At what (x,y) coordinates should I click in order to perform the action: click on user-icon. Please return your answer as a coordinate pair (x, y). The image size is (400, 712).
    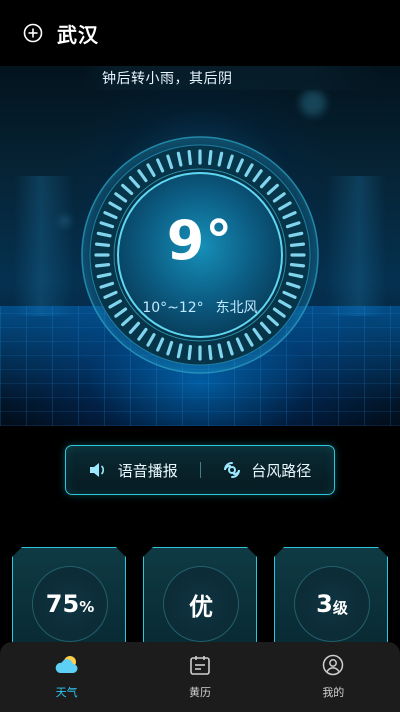
    Looking at the image, I should click on (333, 665).